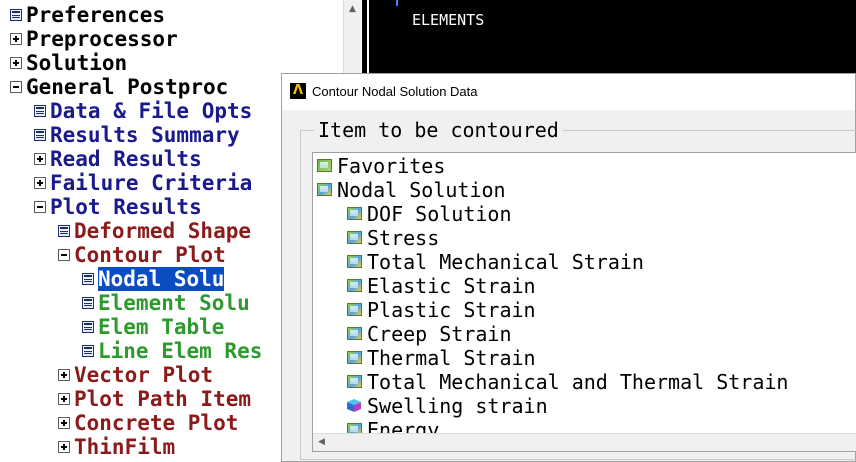 This screenshot has width=856, height=462. I want to click on list-item-label: Plastic Strain, so click(451, 310).